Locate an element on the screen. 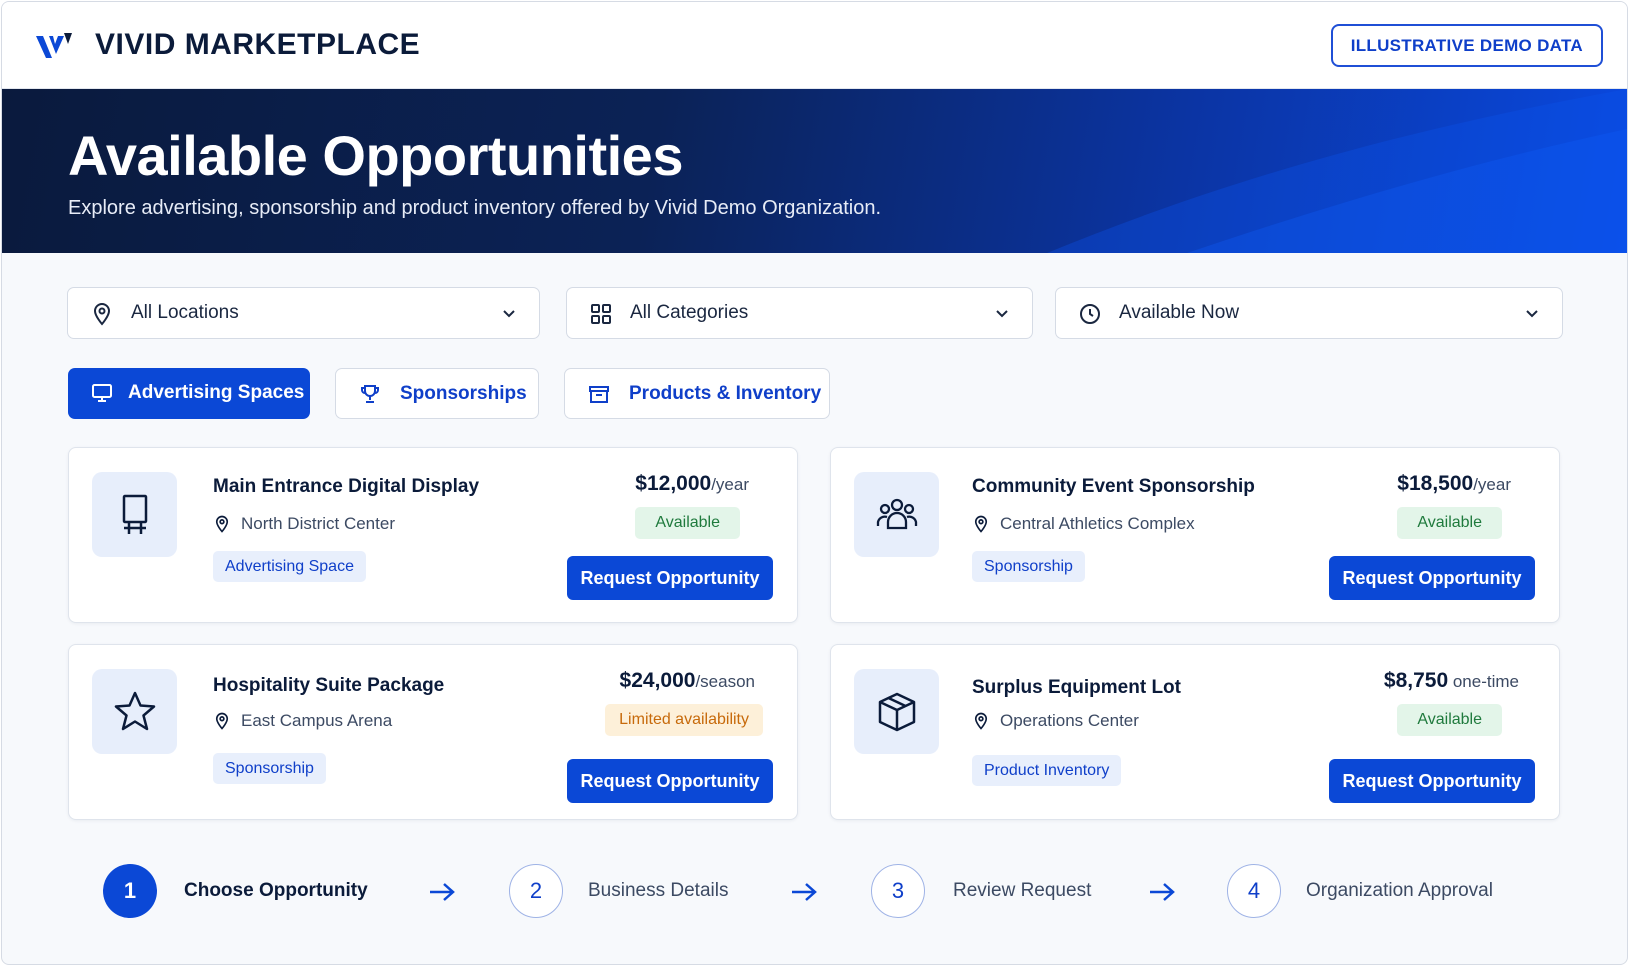 The height and width of the screenshot is (966, 1629). card-price: $18,500/year is located at coordinates (1454, 484).